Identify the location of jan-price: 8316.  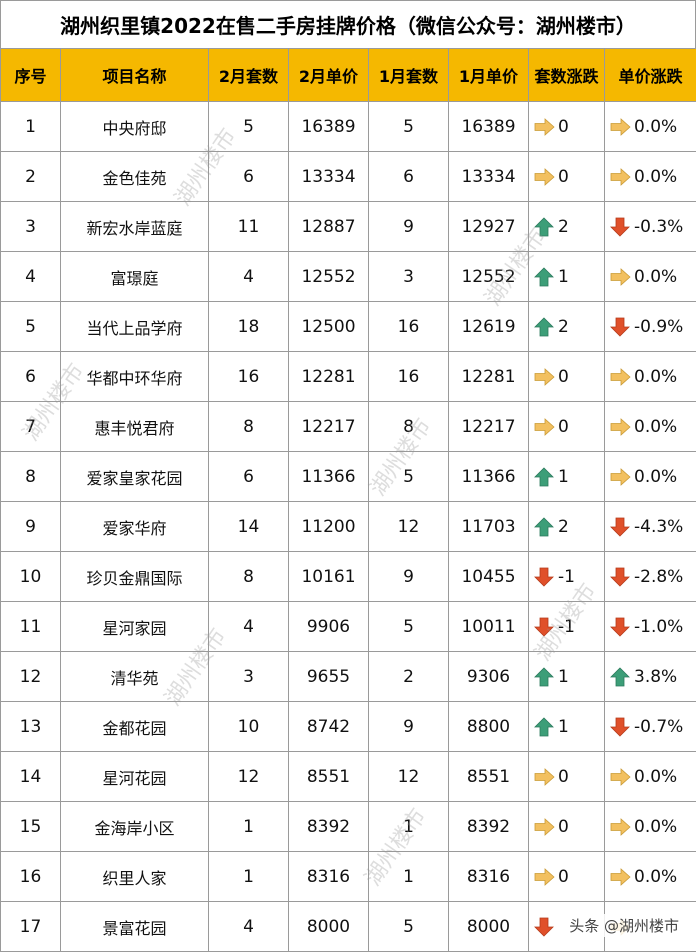
(489, 877).